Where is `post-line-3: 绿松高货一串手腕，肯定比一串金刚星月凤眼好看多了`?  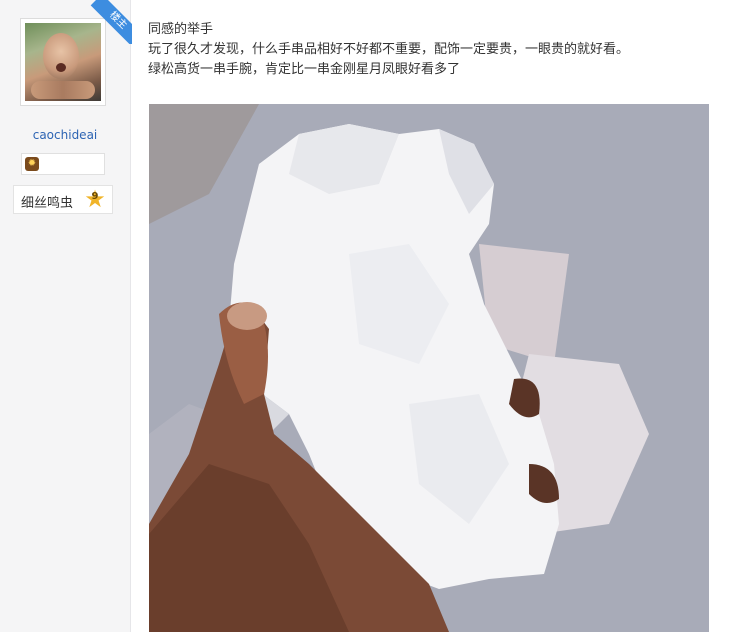
post-line-3: 绿松高货一串手腕，肯定比一串金刚星月凤眼好看多了 is located at coordinates (304, 69).